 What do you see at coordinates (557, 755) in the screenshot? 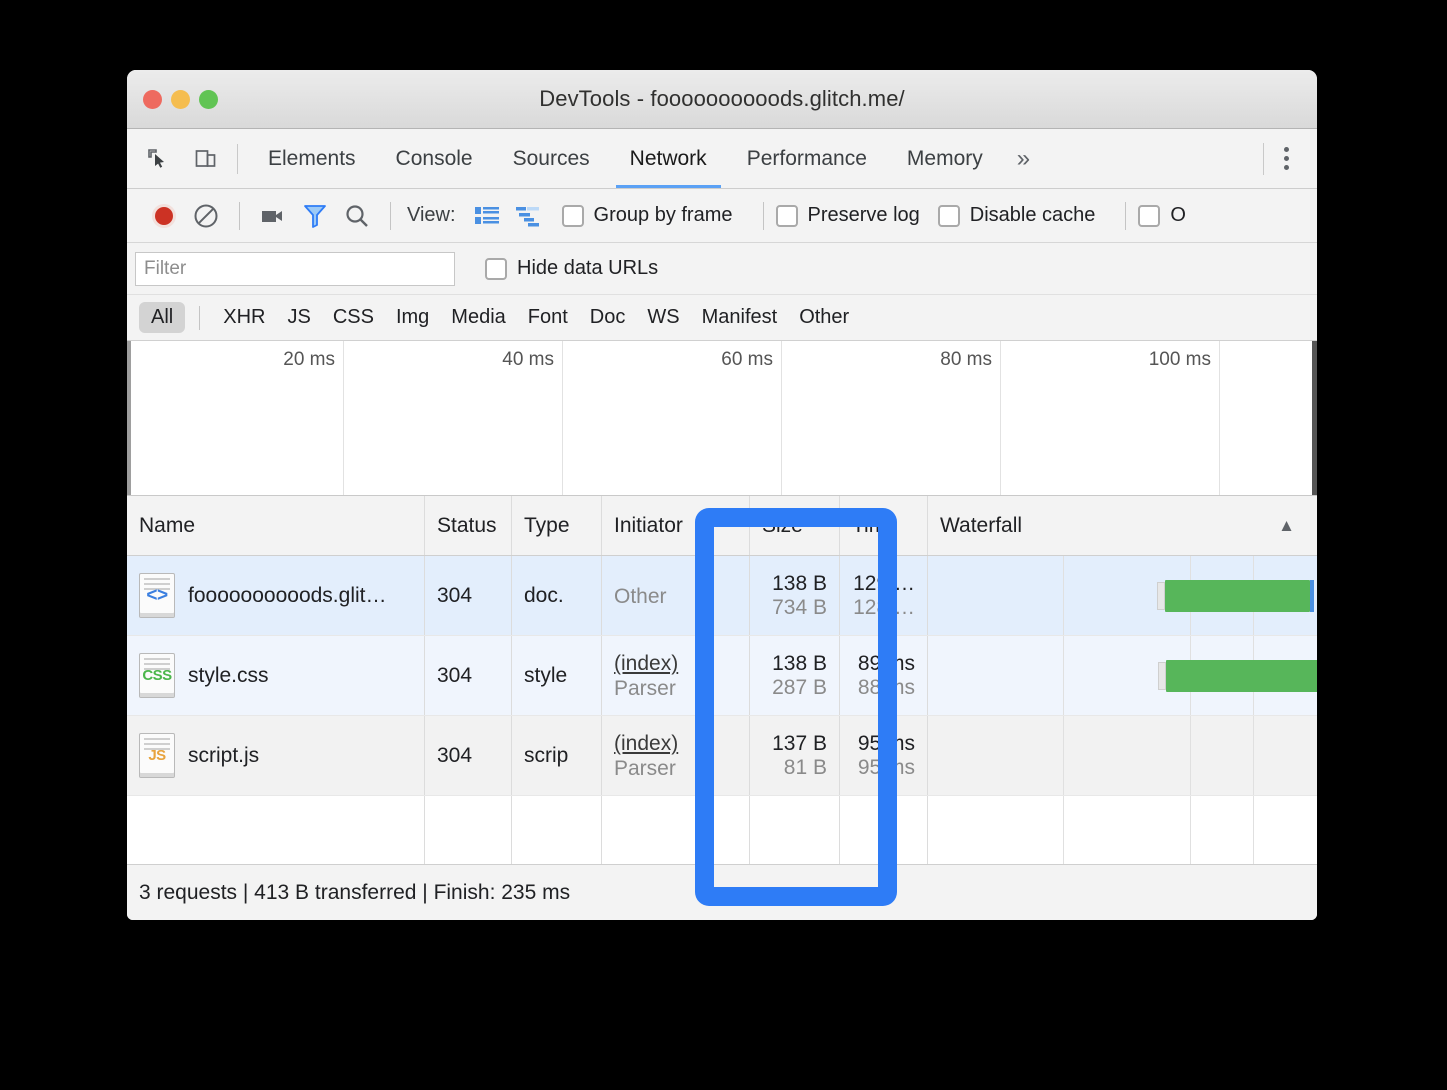
I see `cell-type: scrip` at bounding box center [557, 755].